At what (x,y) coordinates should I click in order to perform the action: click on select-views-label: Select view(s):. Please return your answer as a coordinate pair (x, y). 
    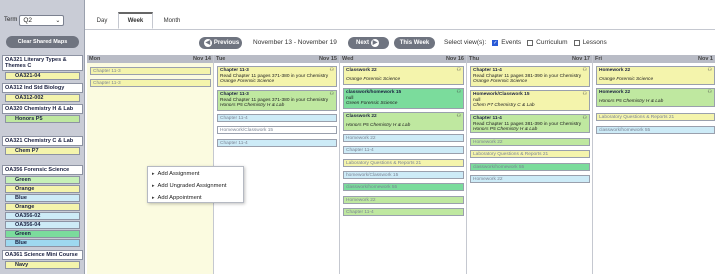
    Looking at the image, I should click on (465, 42).